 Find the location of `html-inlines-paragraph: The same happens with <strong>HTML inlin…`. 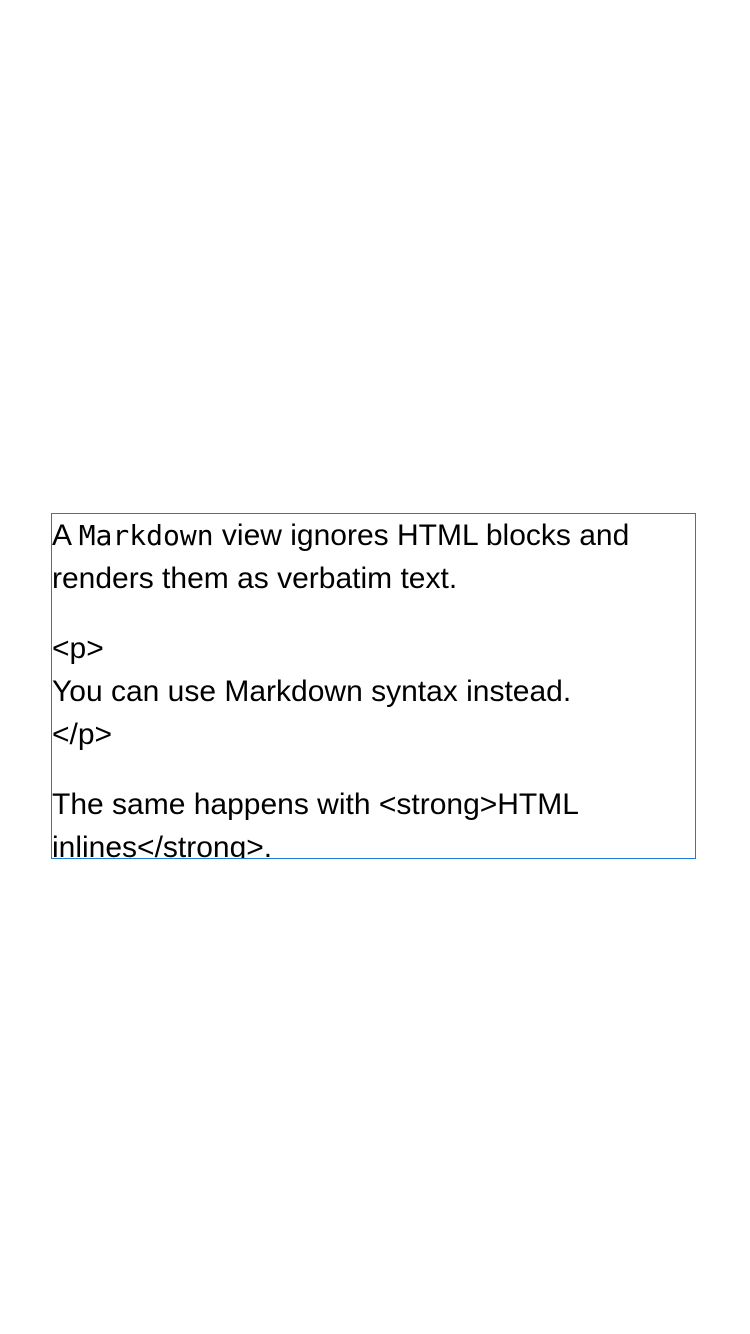

html-inlines-paragraph: The same happens with <strong>HTML inlin… is located at coordinates (319, 823).